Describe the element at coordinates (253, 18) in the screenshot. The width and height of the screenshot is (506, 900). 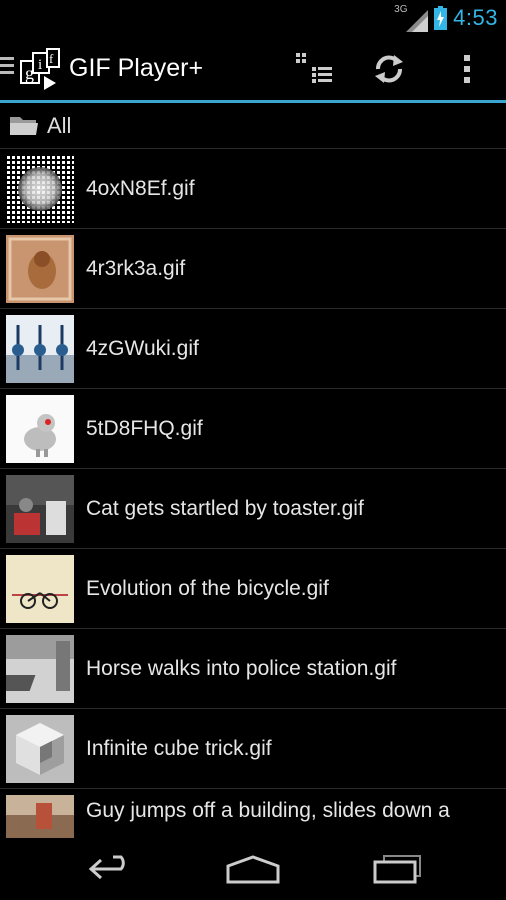
I see `status-bar: 3G 4:53` at that location.